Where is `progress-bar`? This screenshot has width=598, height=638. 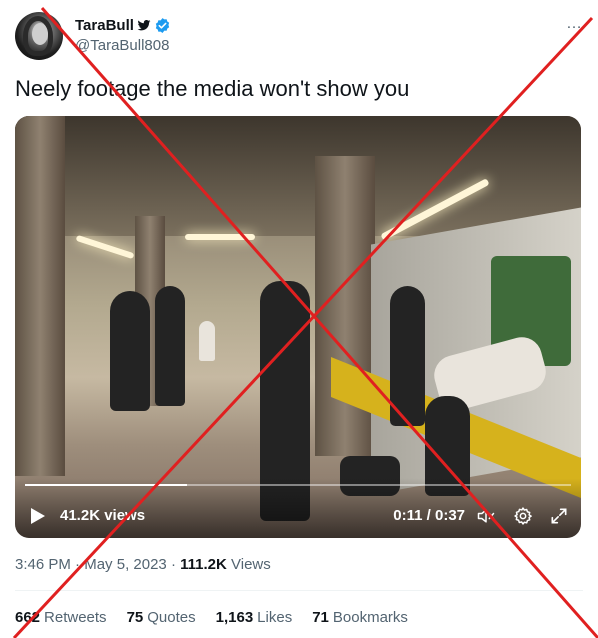 progress-bar is located at coordinates (298, 485).